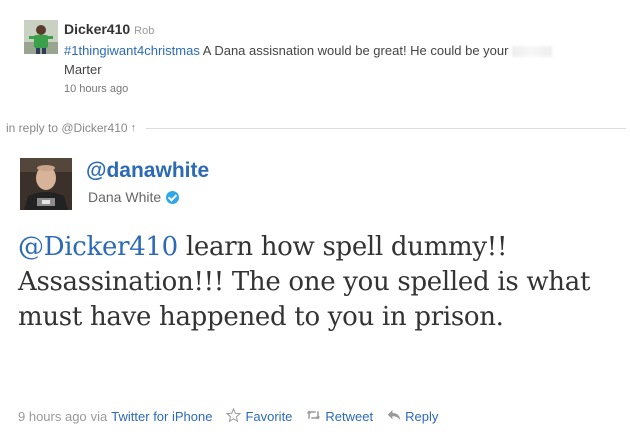 This screenshot has height=446, width=630. I want to click on up-arrow-icon: ↑, so click(133, 128).